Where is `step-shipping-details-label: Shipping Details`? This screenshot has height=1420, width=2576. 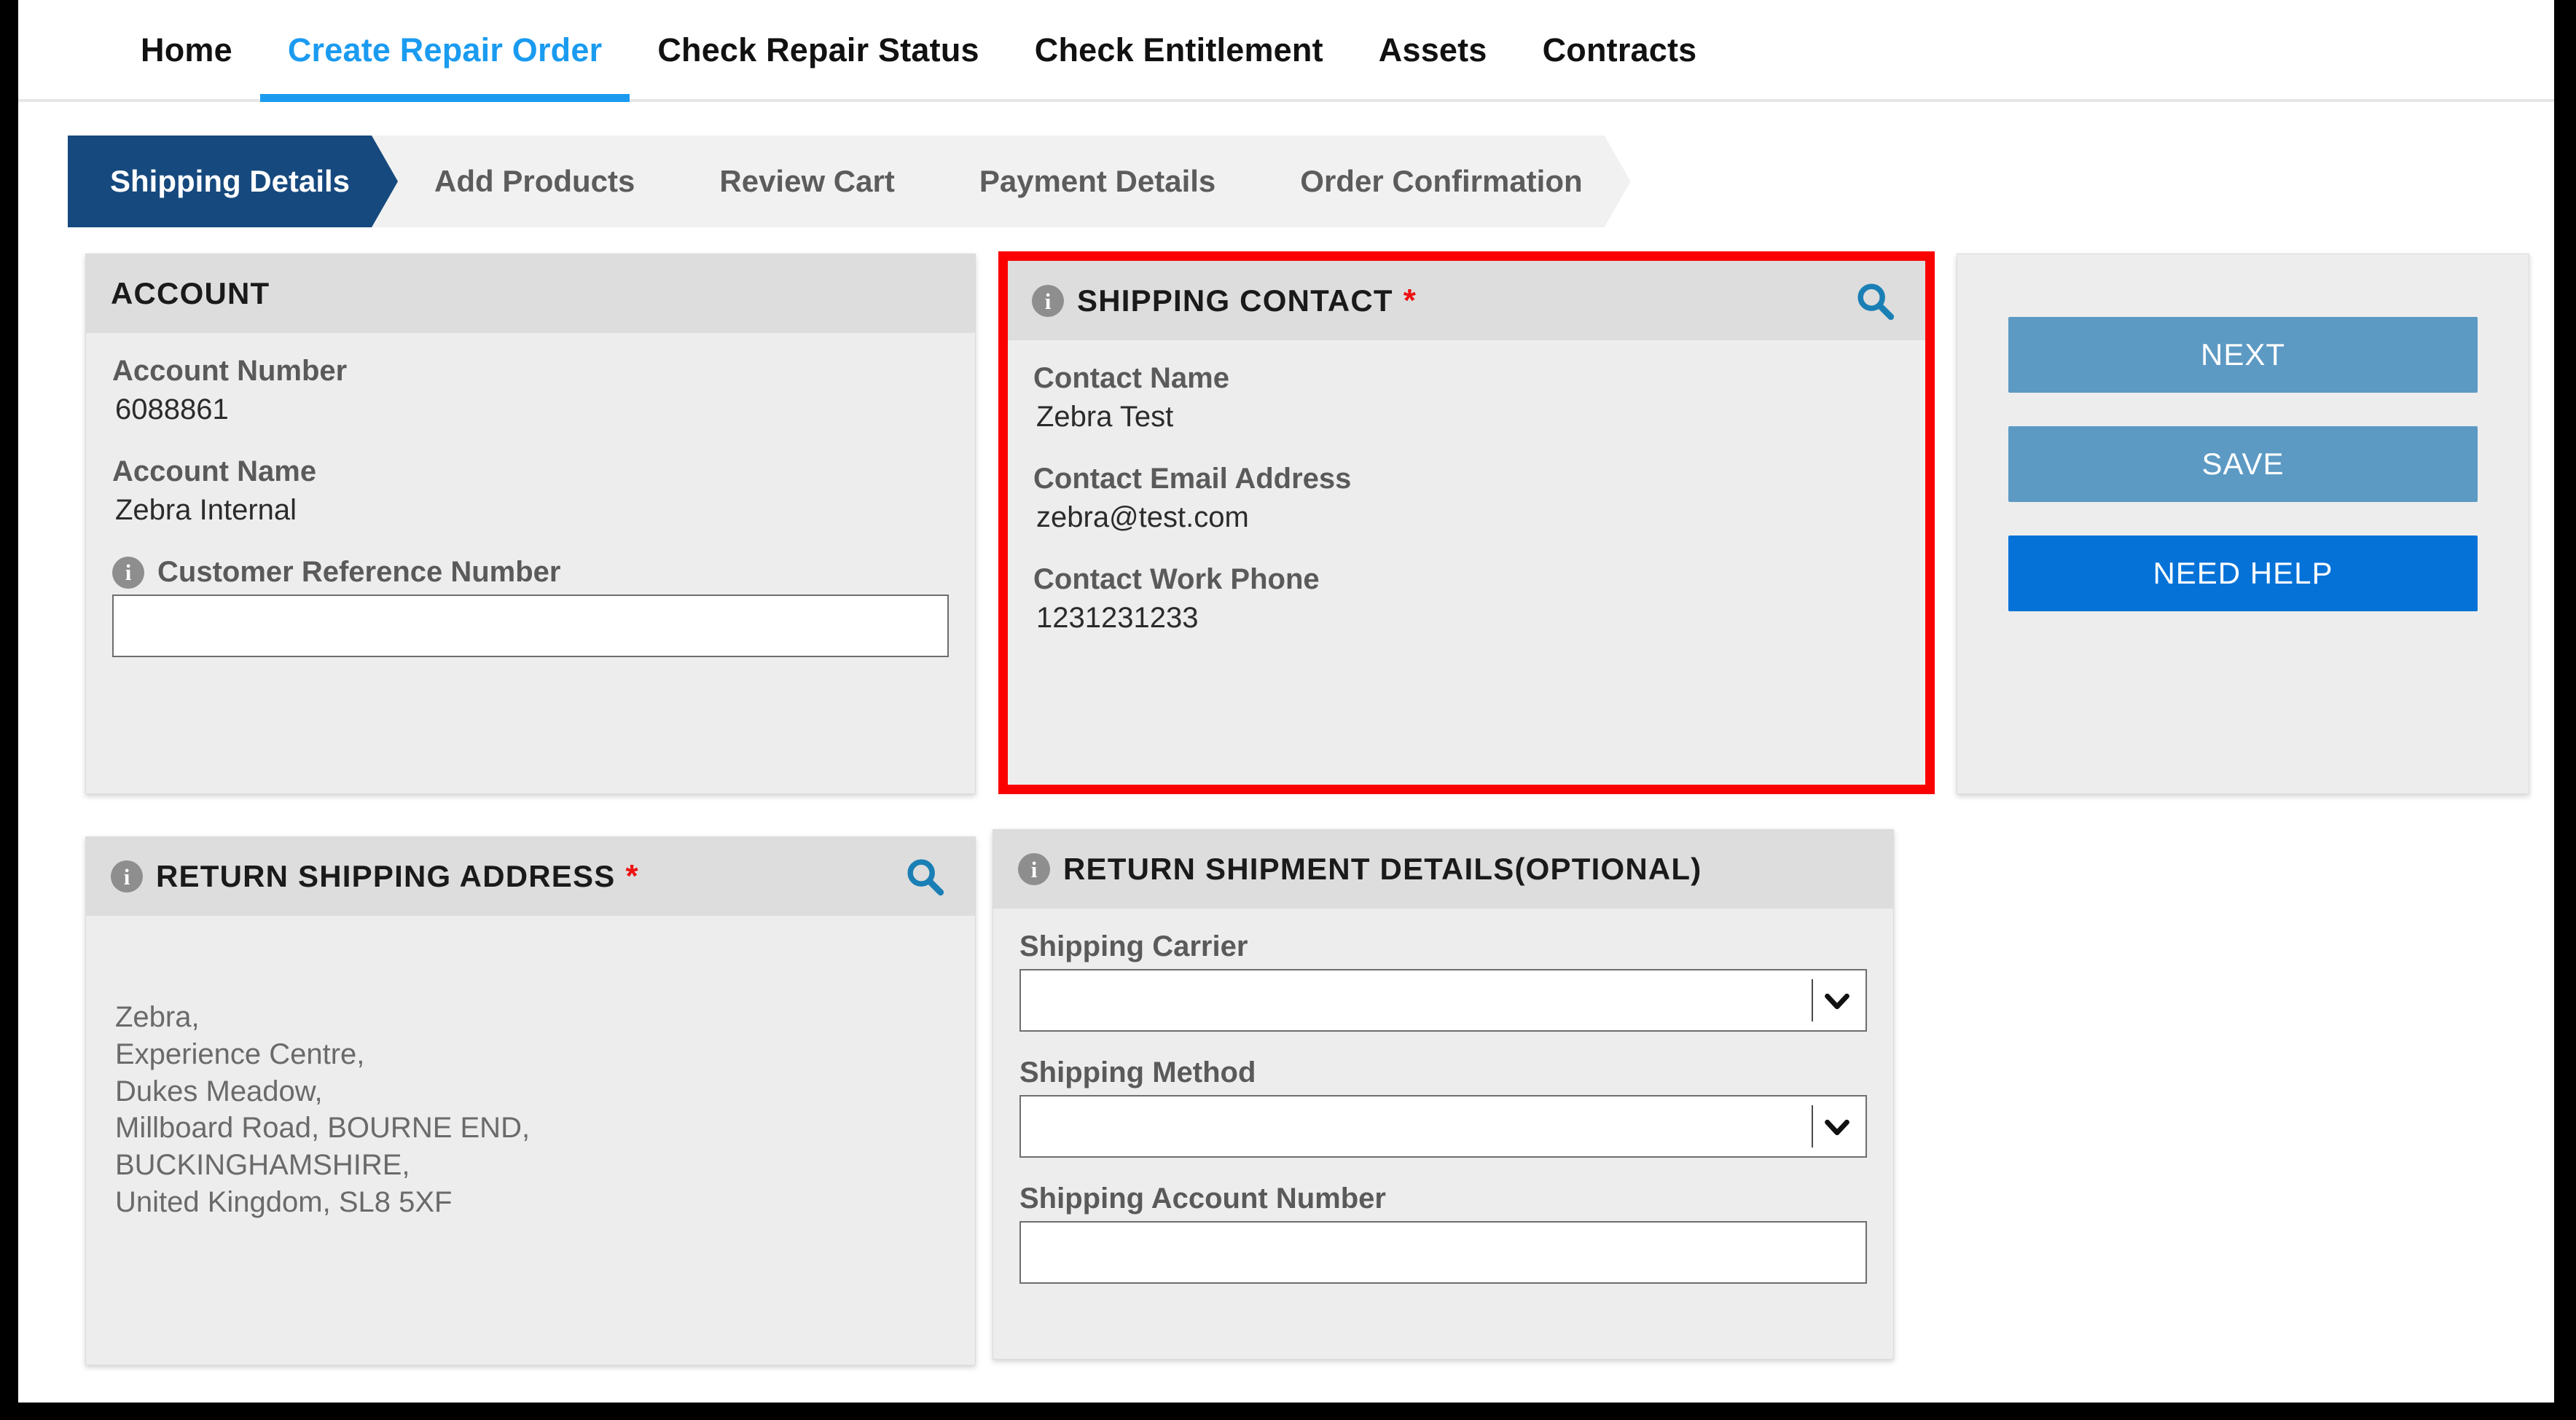 step-shipping-details-label: Shipping Details is located at coordinates (230, 181).